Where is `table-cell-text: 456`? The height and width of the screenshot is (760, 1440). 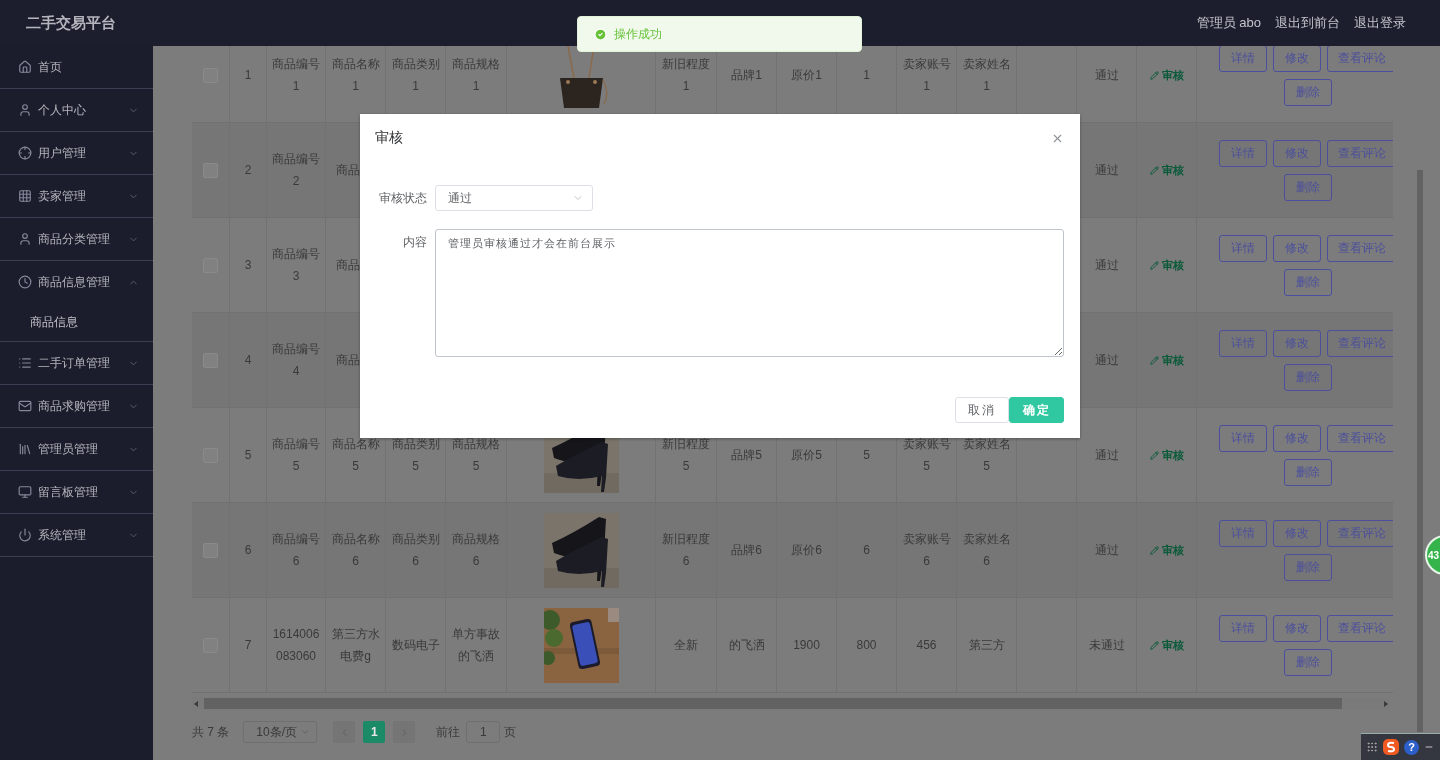 table-cell-text: 456 is located at coordinates (926, 645).